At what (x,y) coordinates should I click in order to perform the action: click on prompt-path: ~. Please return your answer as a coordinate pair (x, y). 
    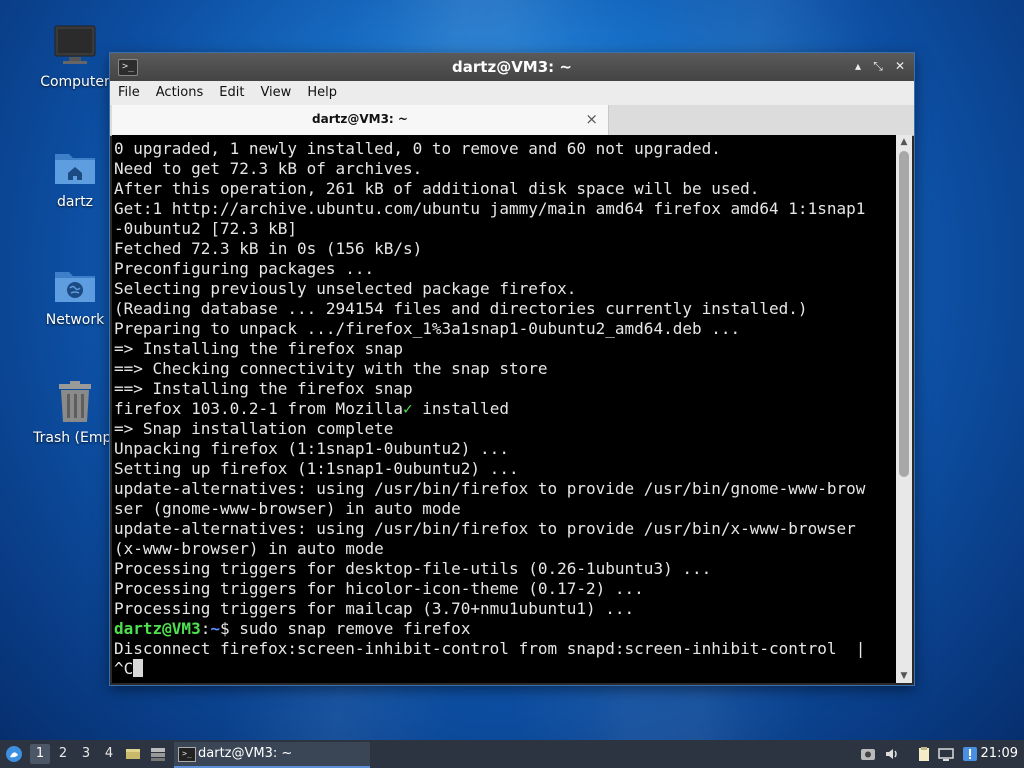
    Looking at the image, I should click on (215, 628).